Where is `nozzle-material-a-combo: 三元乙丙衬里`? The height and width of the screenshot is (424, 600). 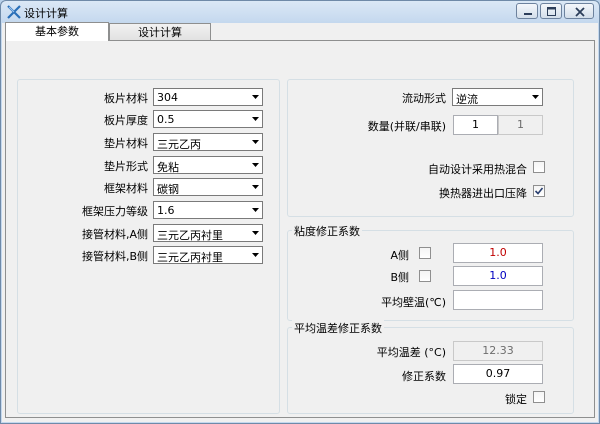 nozzle-material-a-combo: 三元乙丙衬里 is located at coordinates (208, 233).